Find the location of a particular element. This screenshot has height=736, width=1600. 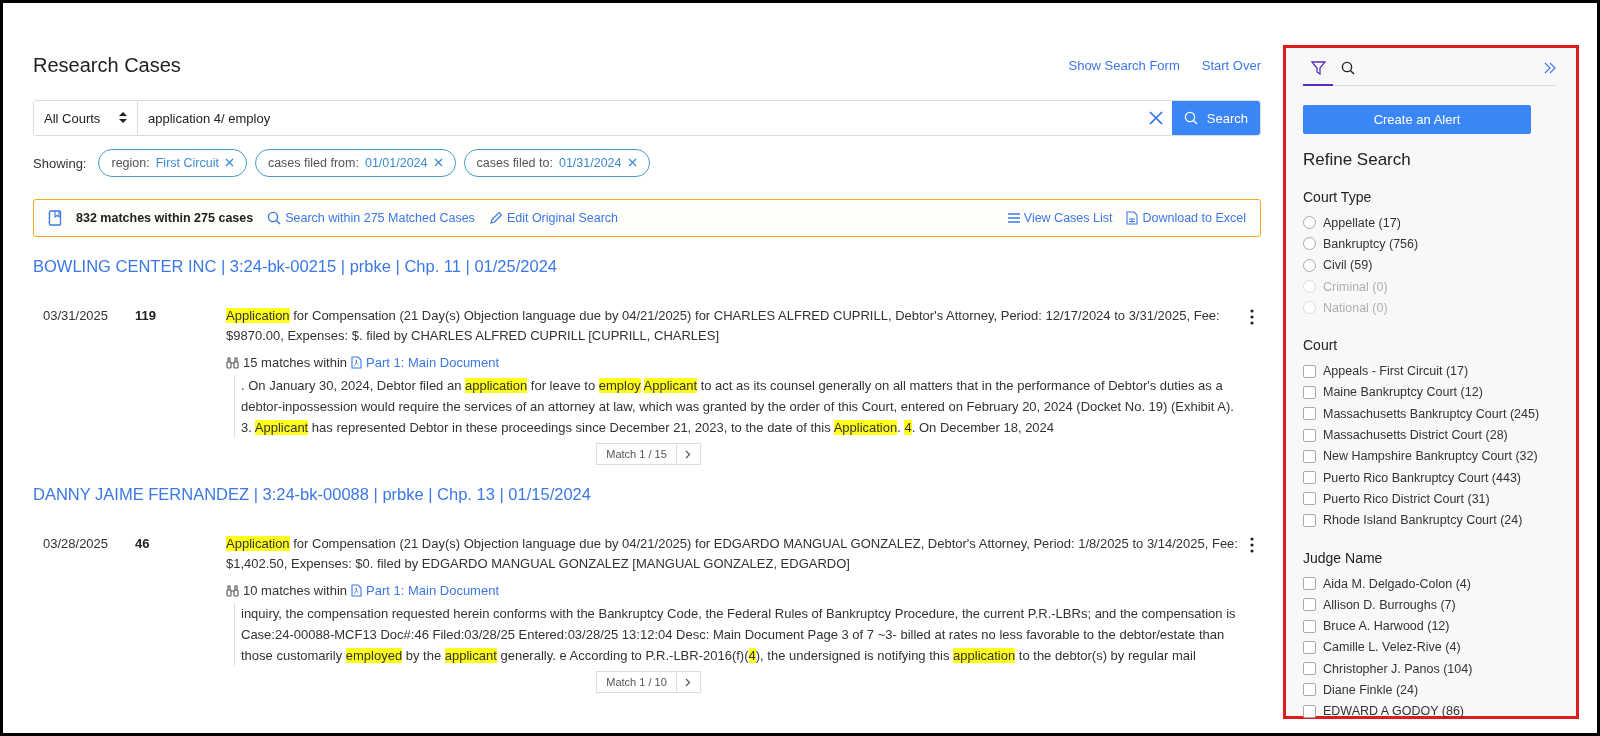

option-label: Rhode Island Bankruptcy Court (24) is located at coordinates (1423, 520).